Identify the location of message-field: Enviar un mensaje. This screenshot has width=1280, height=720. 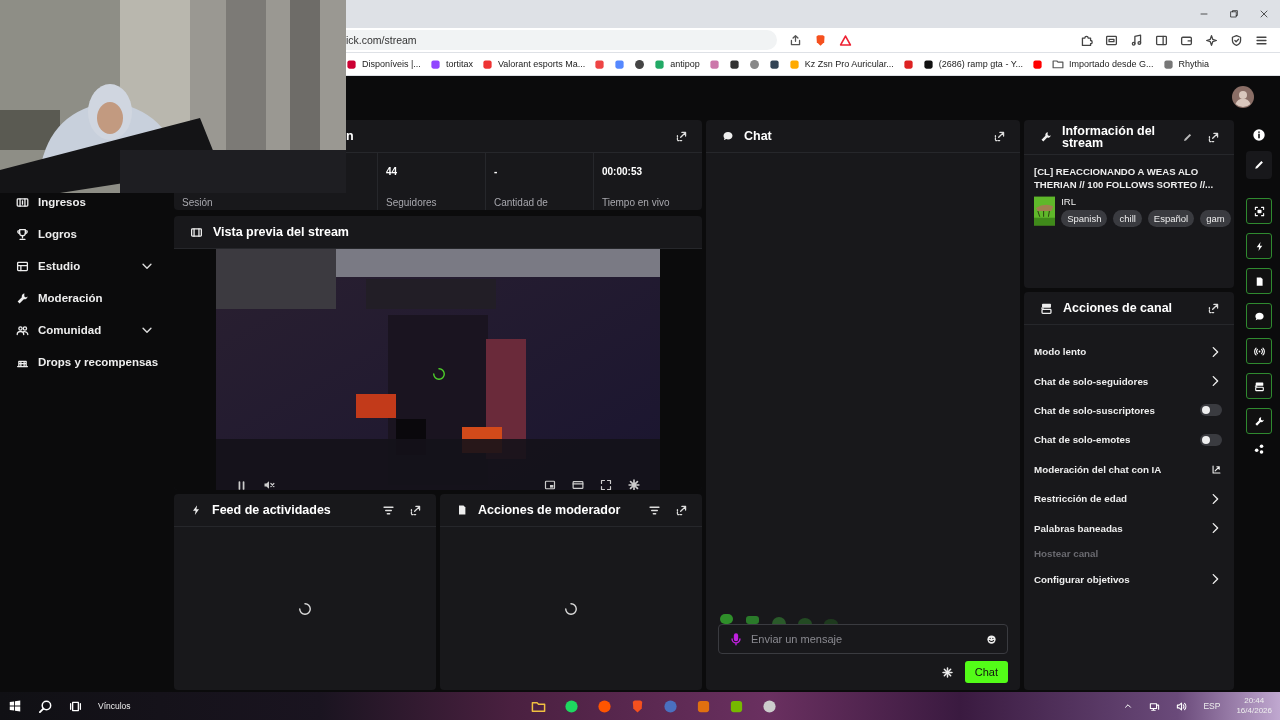
(863, 639).